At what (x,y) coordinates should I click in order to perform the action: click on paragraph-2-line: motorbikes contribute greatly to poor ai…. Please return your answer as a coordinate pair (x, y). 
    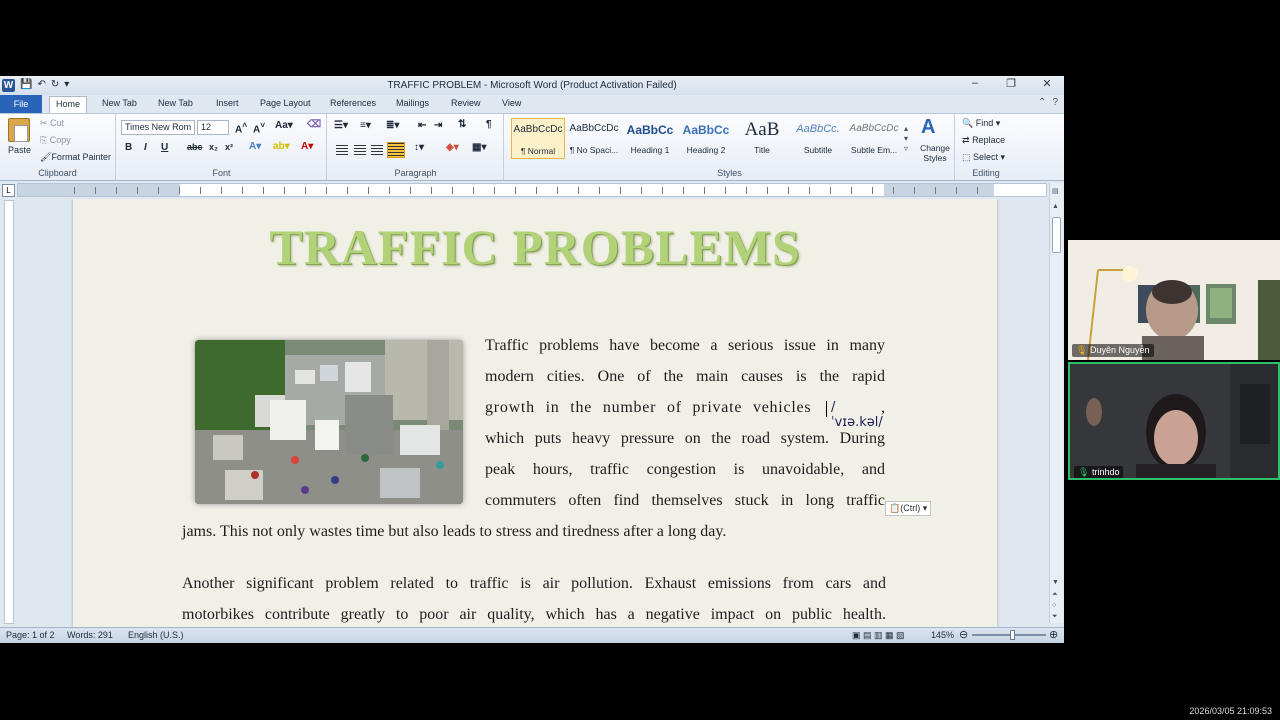
    Looking at the image, I should click on (534, 614).